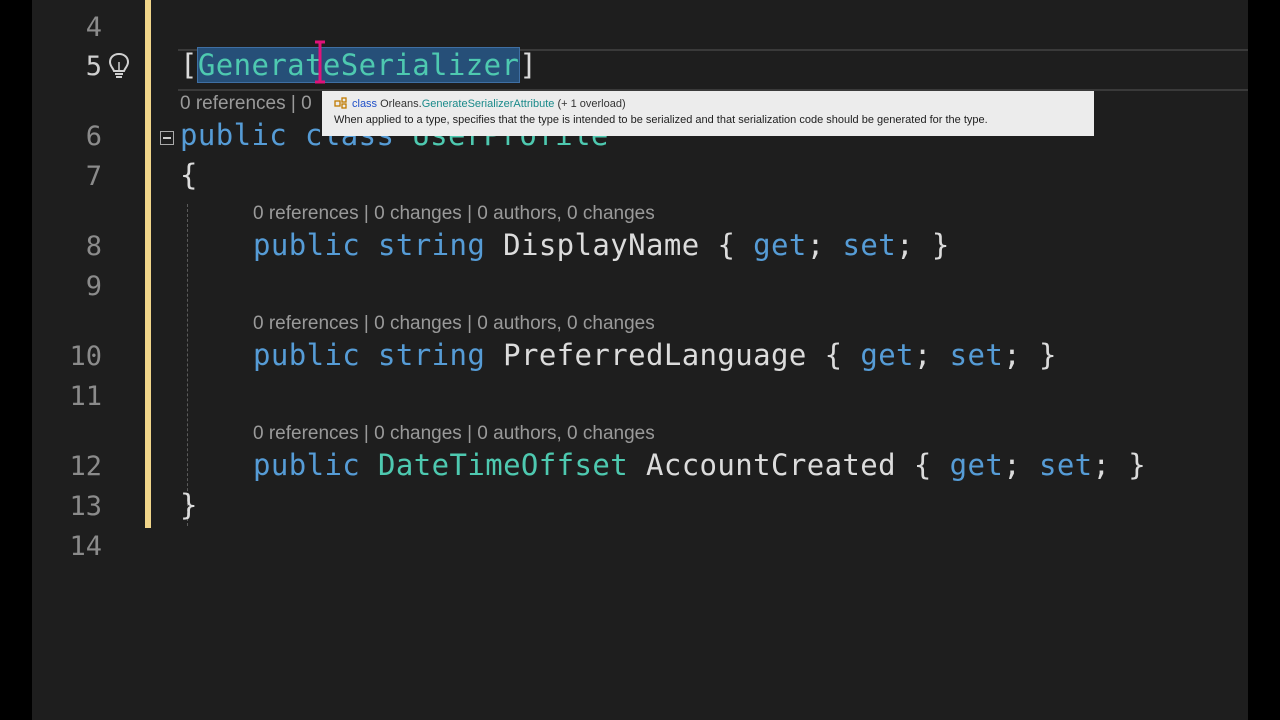 This screenshot has width=1280, height=720. What do you see at coordinates (503, 465) in the screenshot?
I see `type-name: DateTimeOffset` at bounding box center [503, 465].